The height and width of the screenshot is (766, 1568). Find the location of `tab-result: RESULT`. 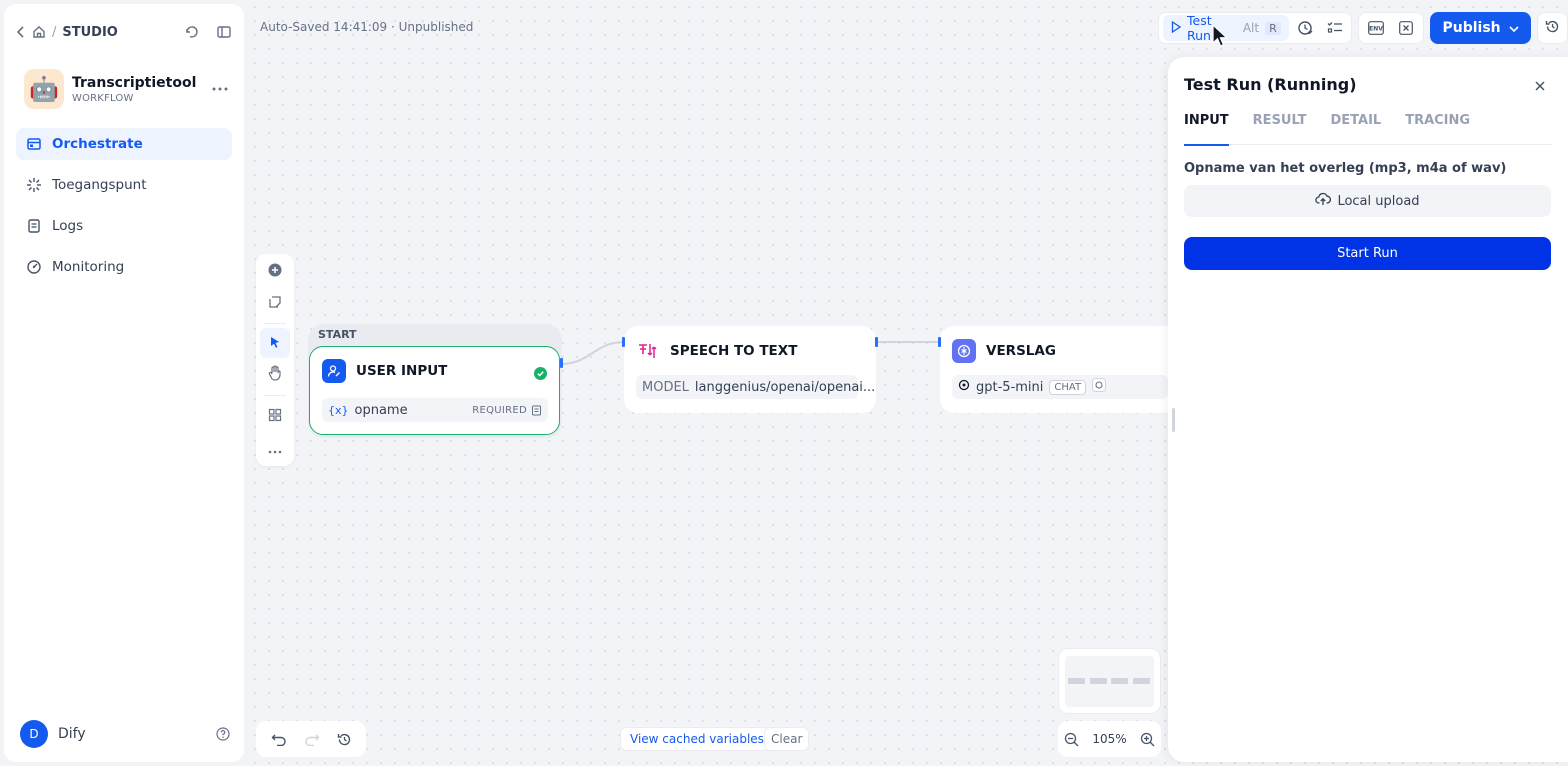

tab-result: RESULT is located at coordinates (1280, 129).